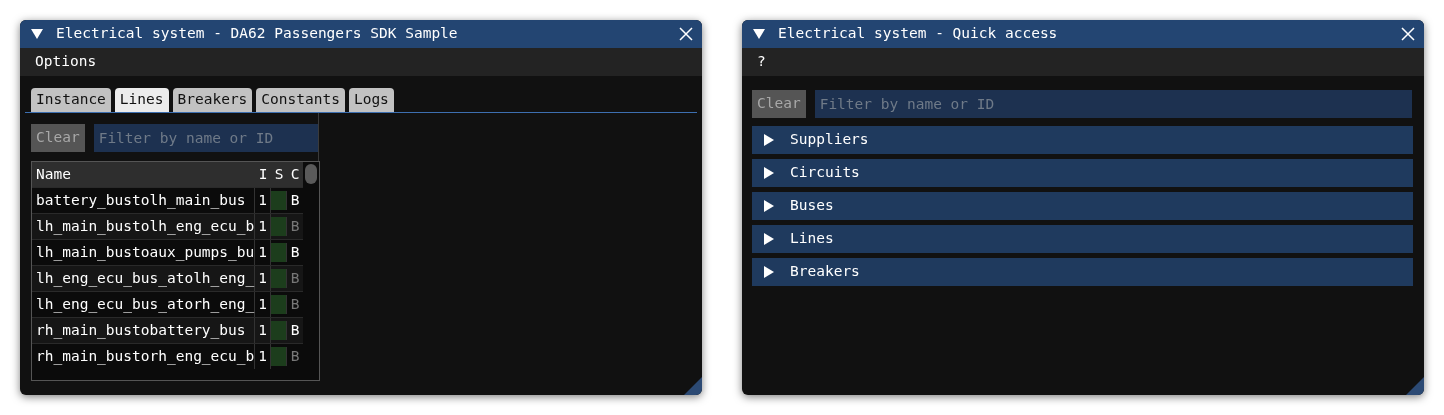 Image resolution: width=1444 pixels, height=415 pixels. What do you see at coordinates (143, 356) in the screenshot?
I see `table-cell: rh_main_bustorh_eng_ecu_b` at bounding box center [143, 356].